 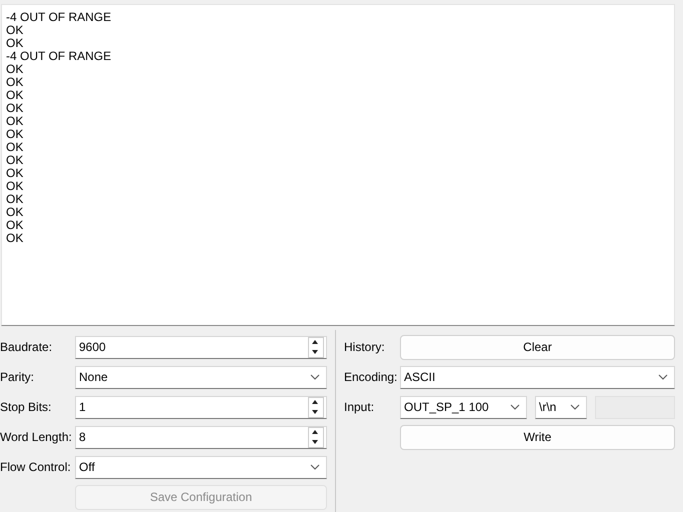 What do you see at coordinates (201, 437) in the screenshot?
I see `spin-box: 8` at bounding box center [201, 437].